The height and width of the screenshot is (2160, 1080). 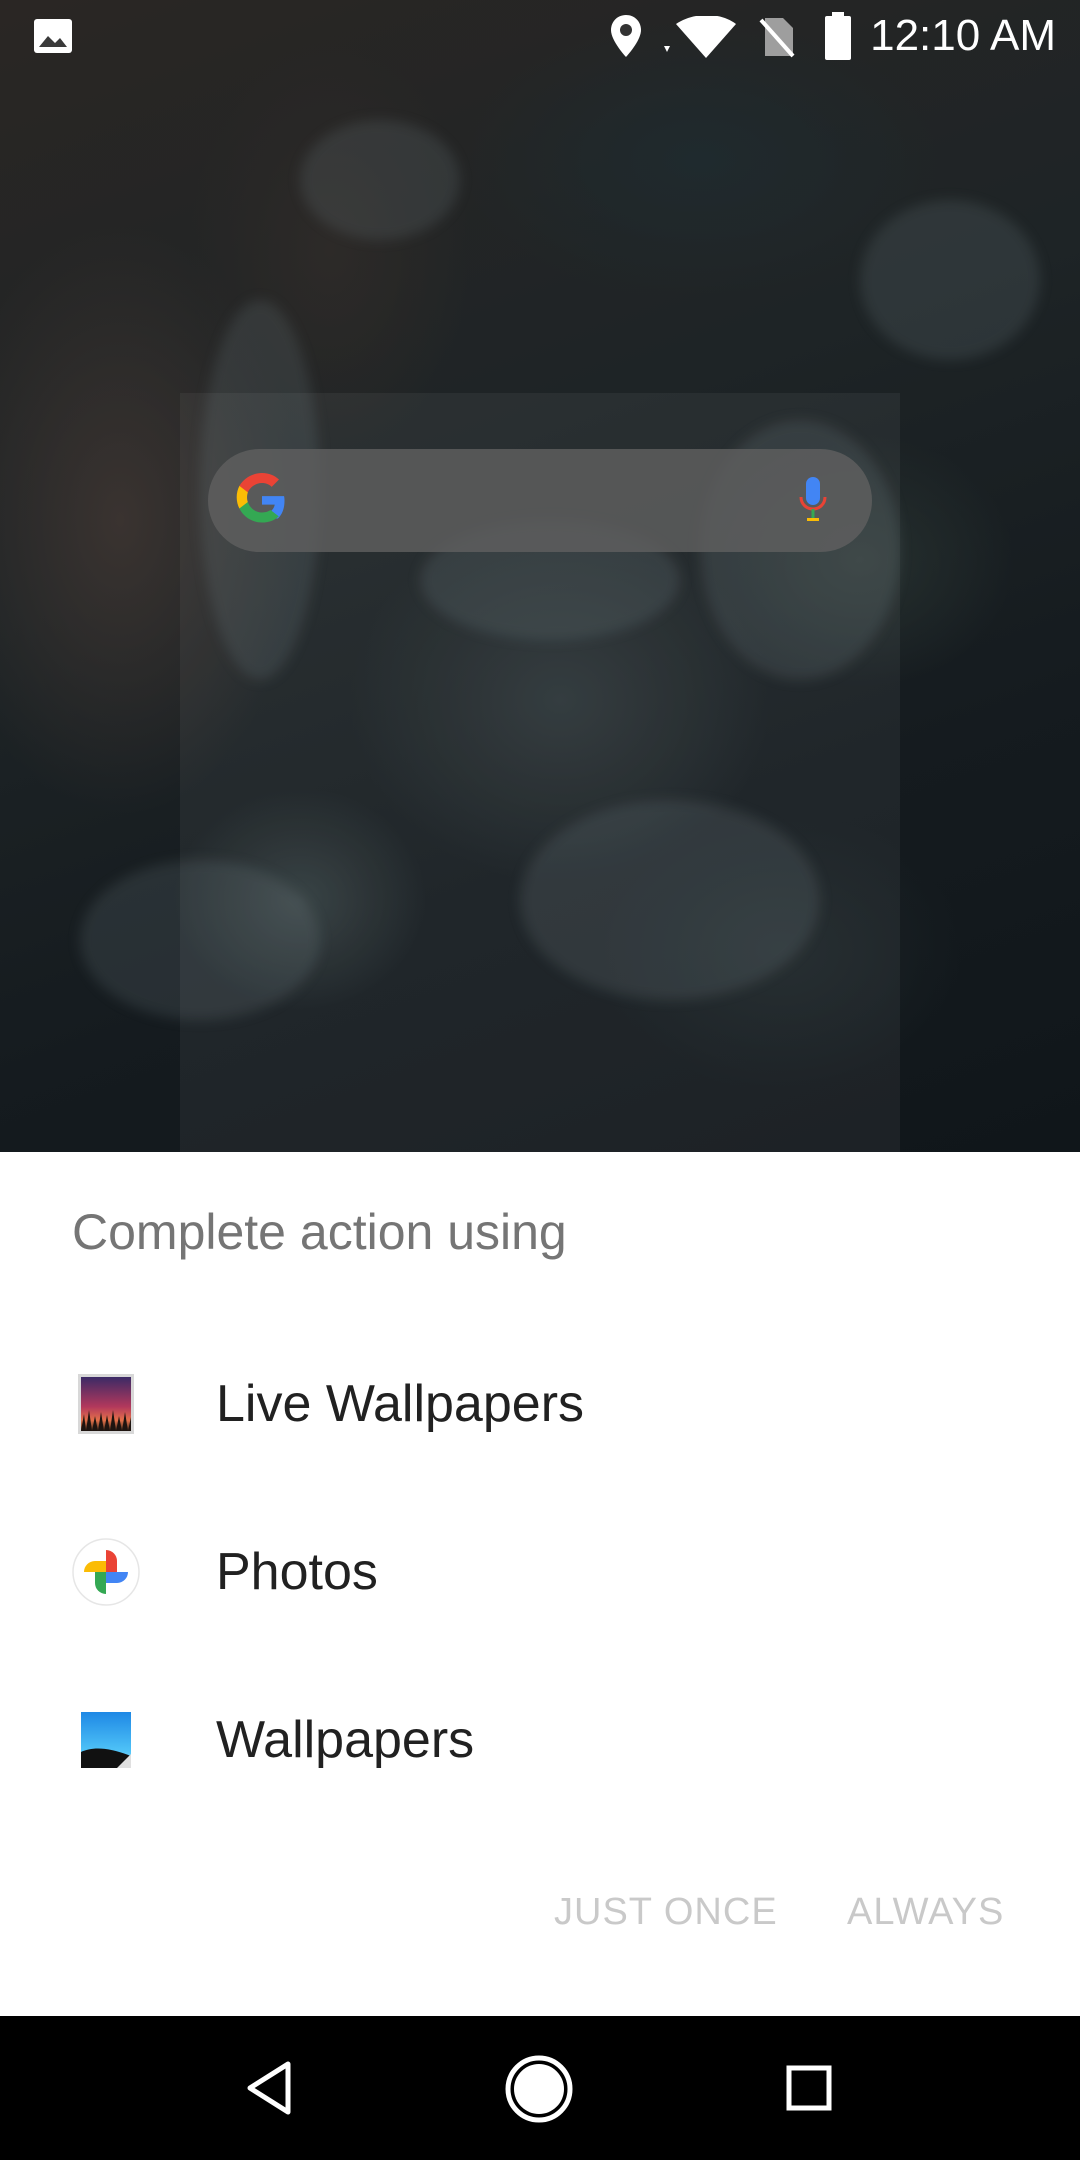 I want to click on app-option-photos: Photos, so click(x=540, y=1572).